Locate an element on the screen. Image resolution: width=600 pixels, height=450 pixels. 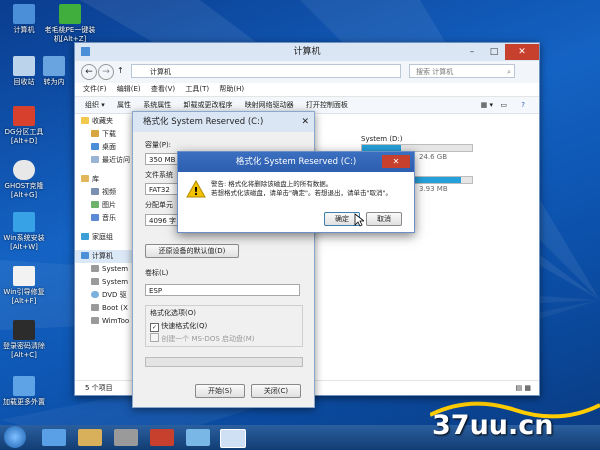
warning-title: 格式化 System Reserved (C:) is located at coordinates (296, 162).